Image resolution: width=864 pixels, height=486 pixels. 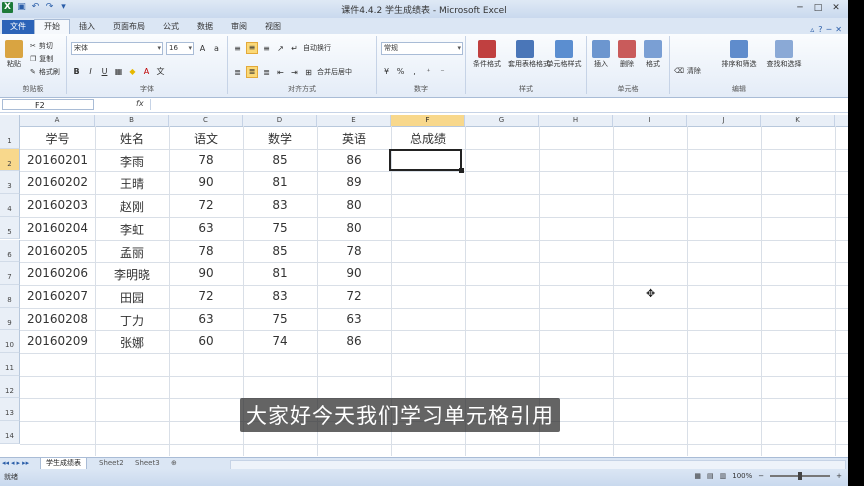 What do you see at coordinates (10, 296) in the screenshot?
I see `row-header-8: 8` at bounding box center [10, 296].